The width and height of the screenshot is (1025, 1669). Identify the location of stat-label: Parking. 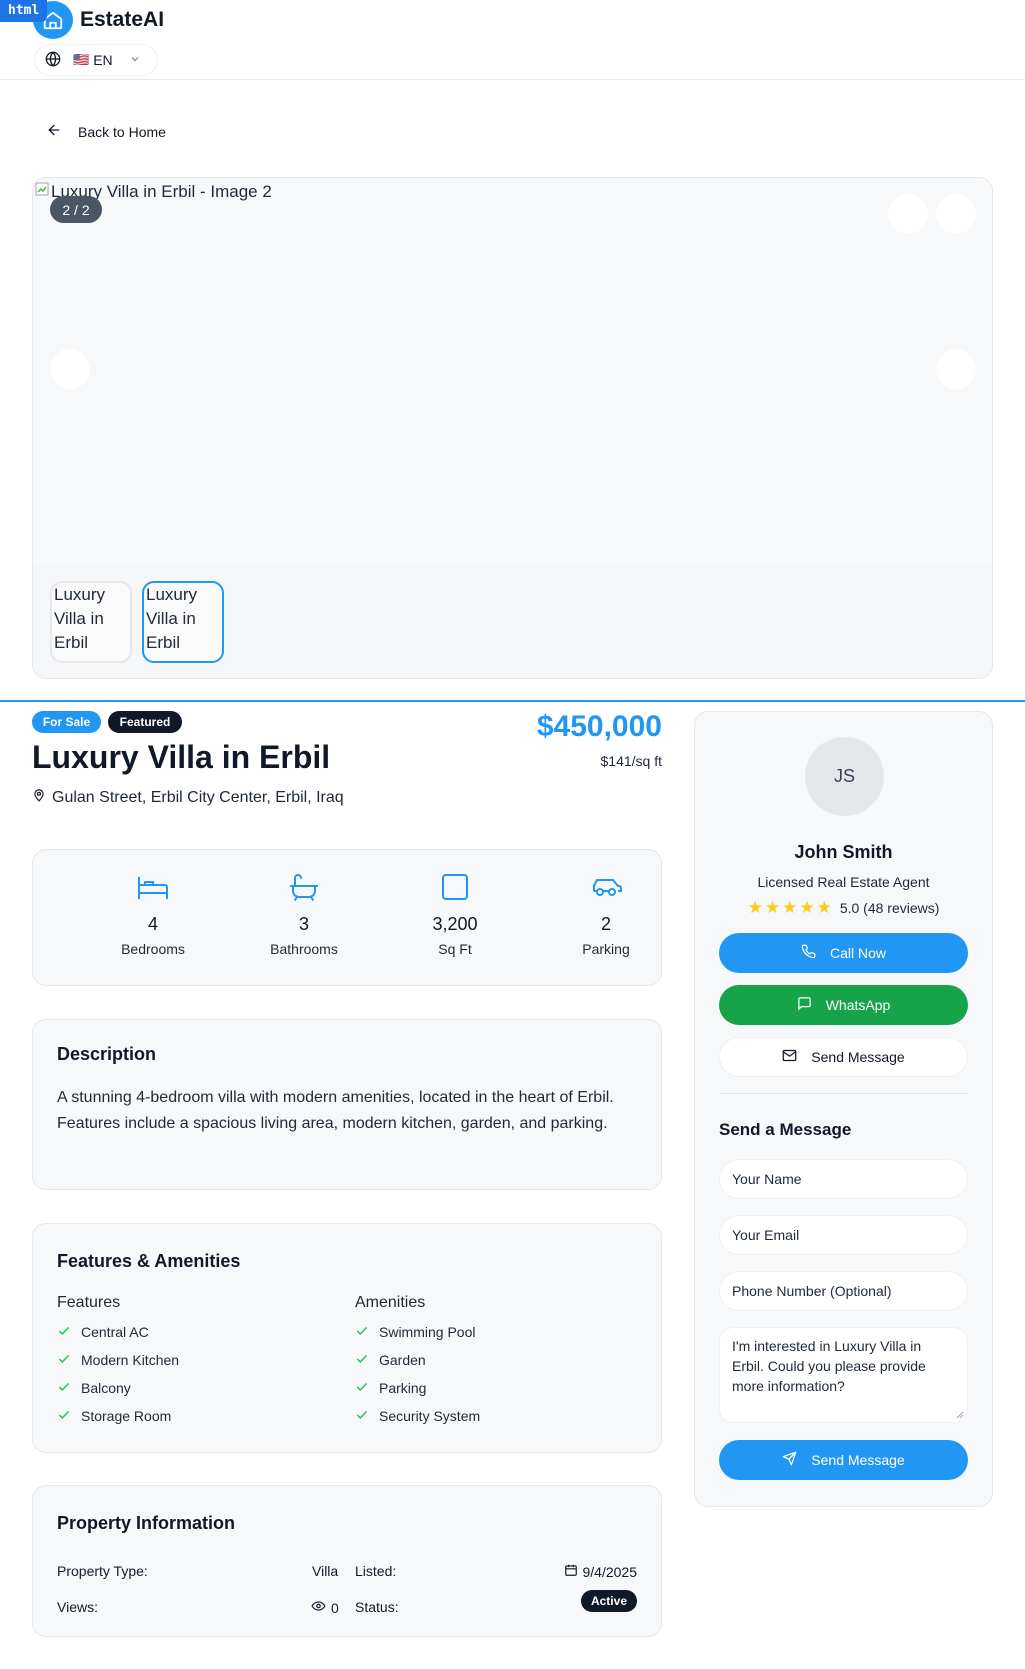
(606, 949).